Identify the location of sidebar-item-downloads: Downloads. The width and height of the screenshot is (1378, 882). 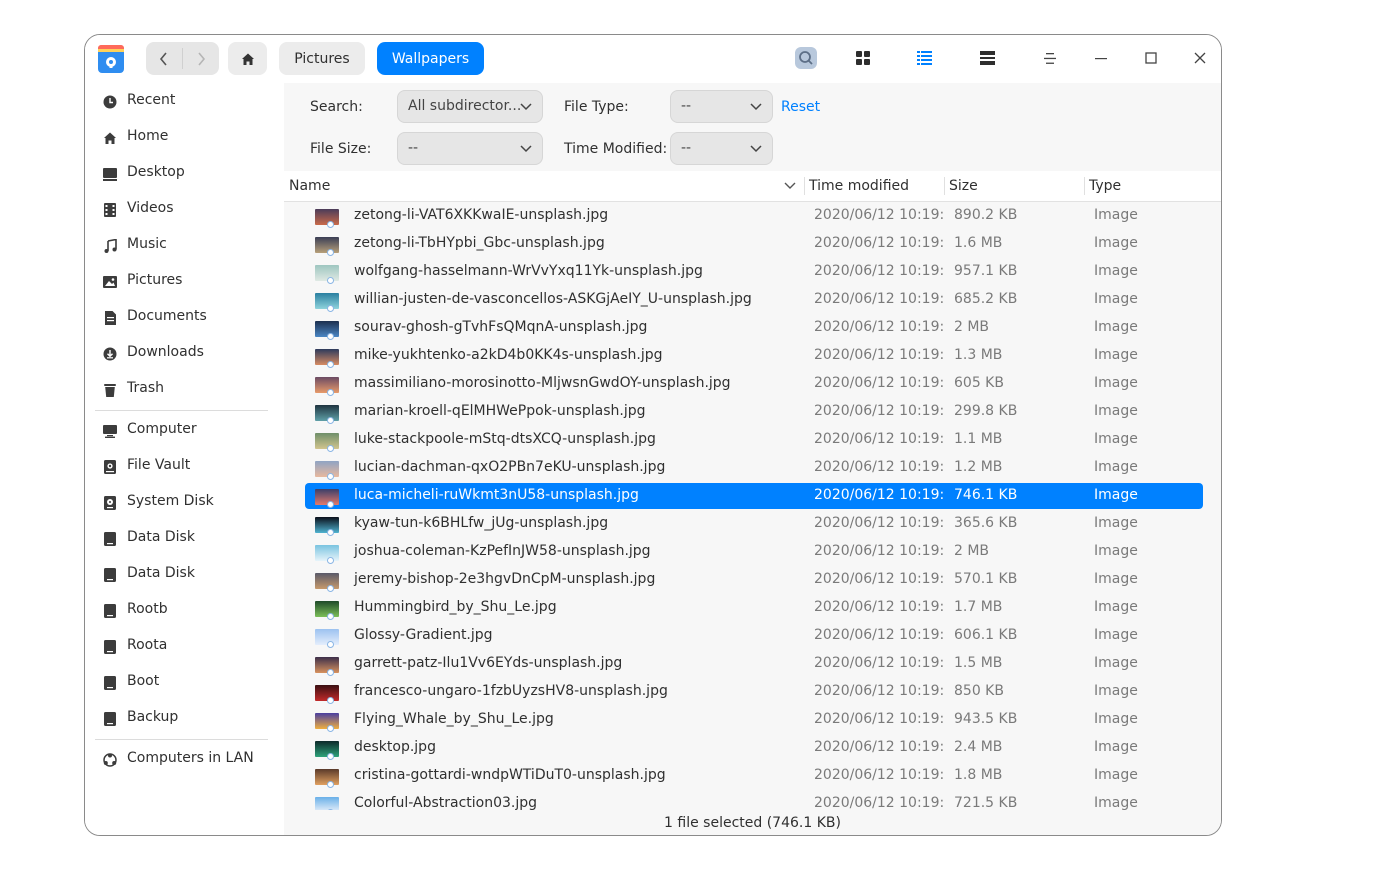
(184, 353).